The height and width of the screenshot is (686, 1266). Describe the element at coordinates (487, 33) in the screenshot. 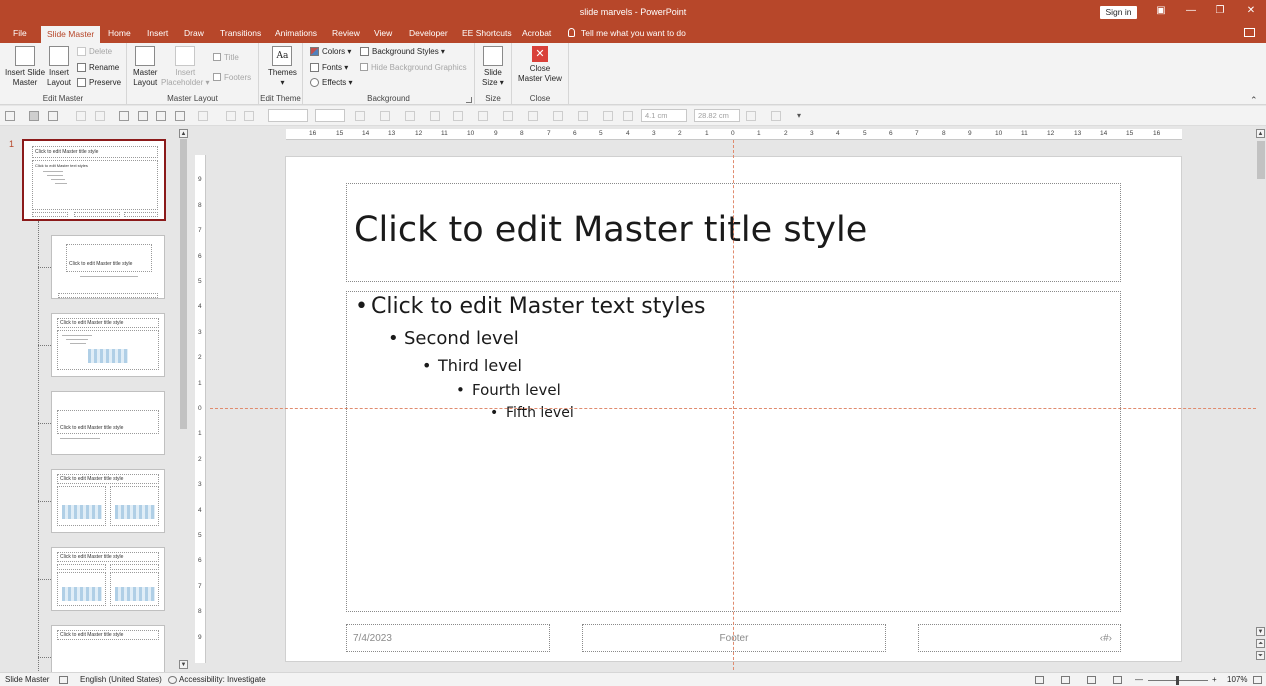

I see `tab-ee-shortcuts: EE Shortcuts` at that location.